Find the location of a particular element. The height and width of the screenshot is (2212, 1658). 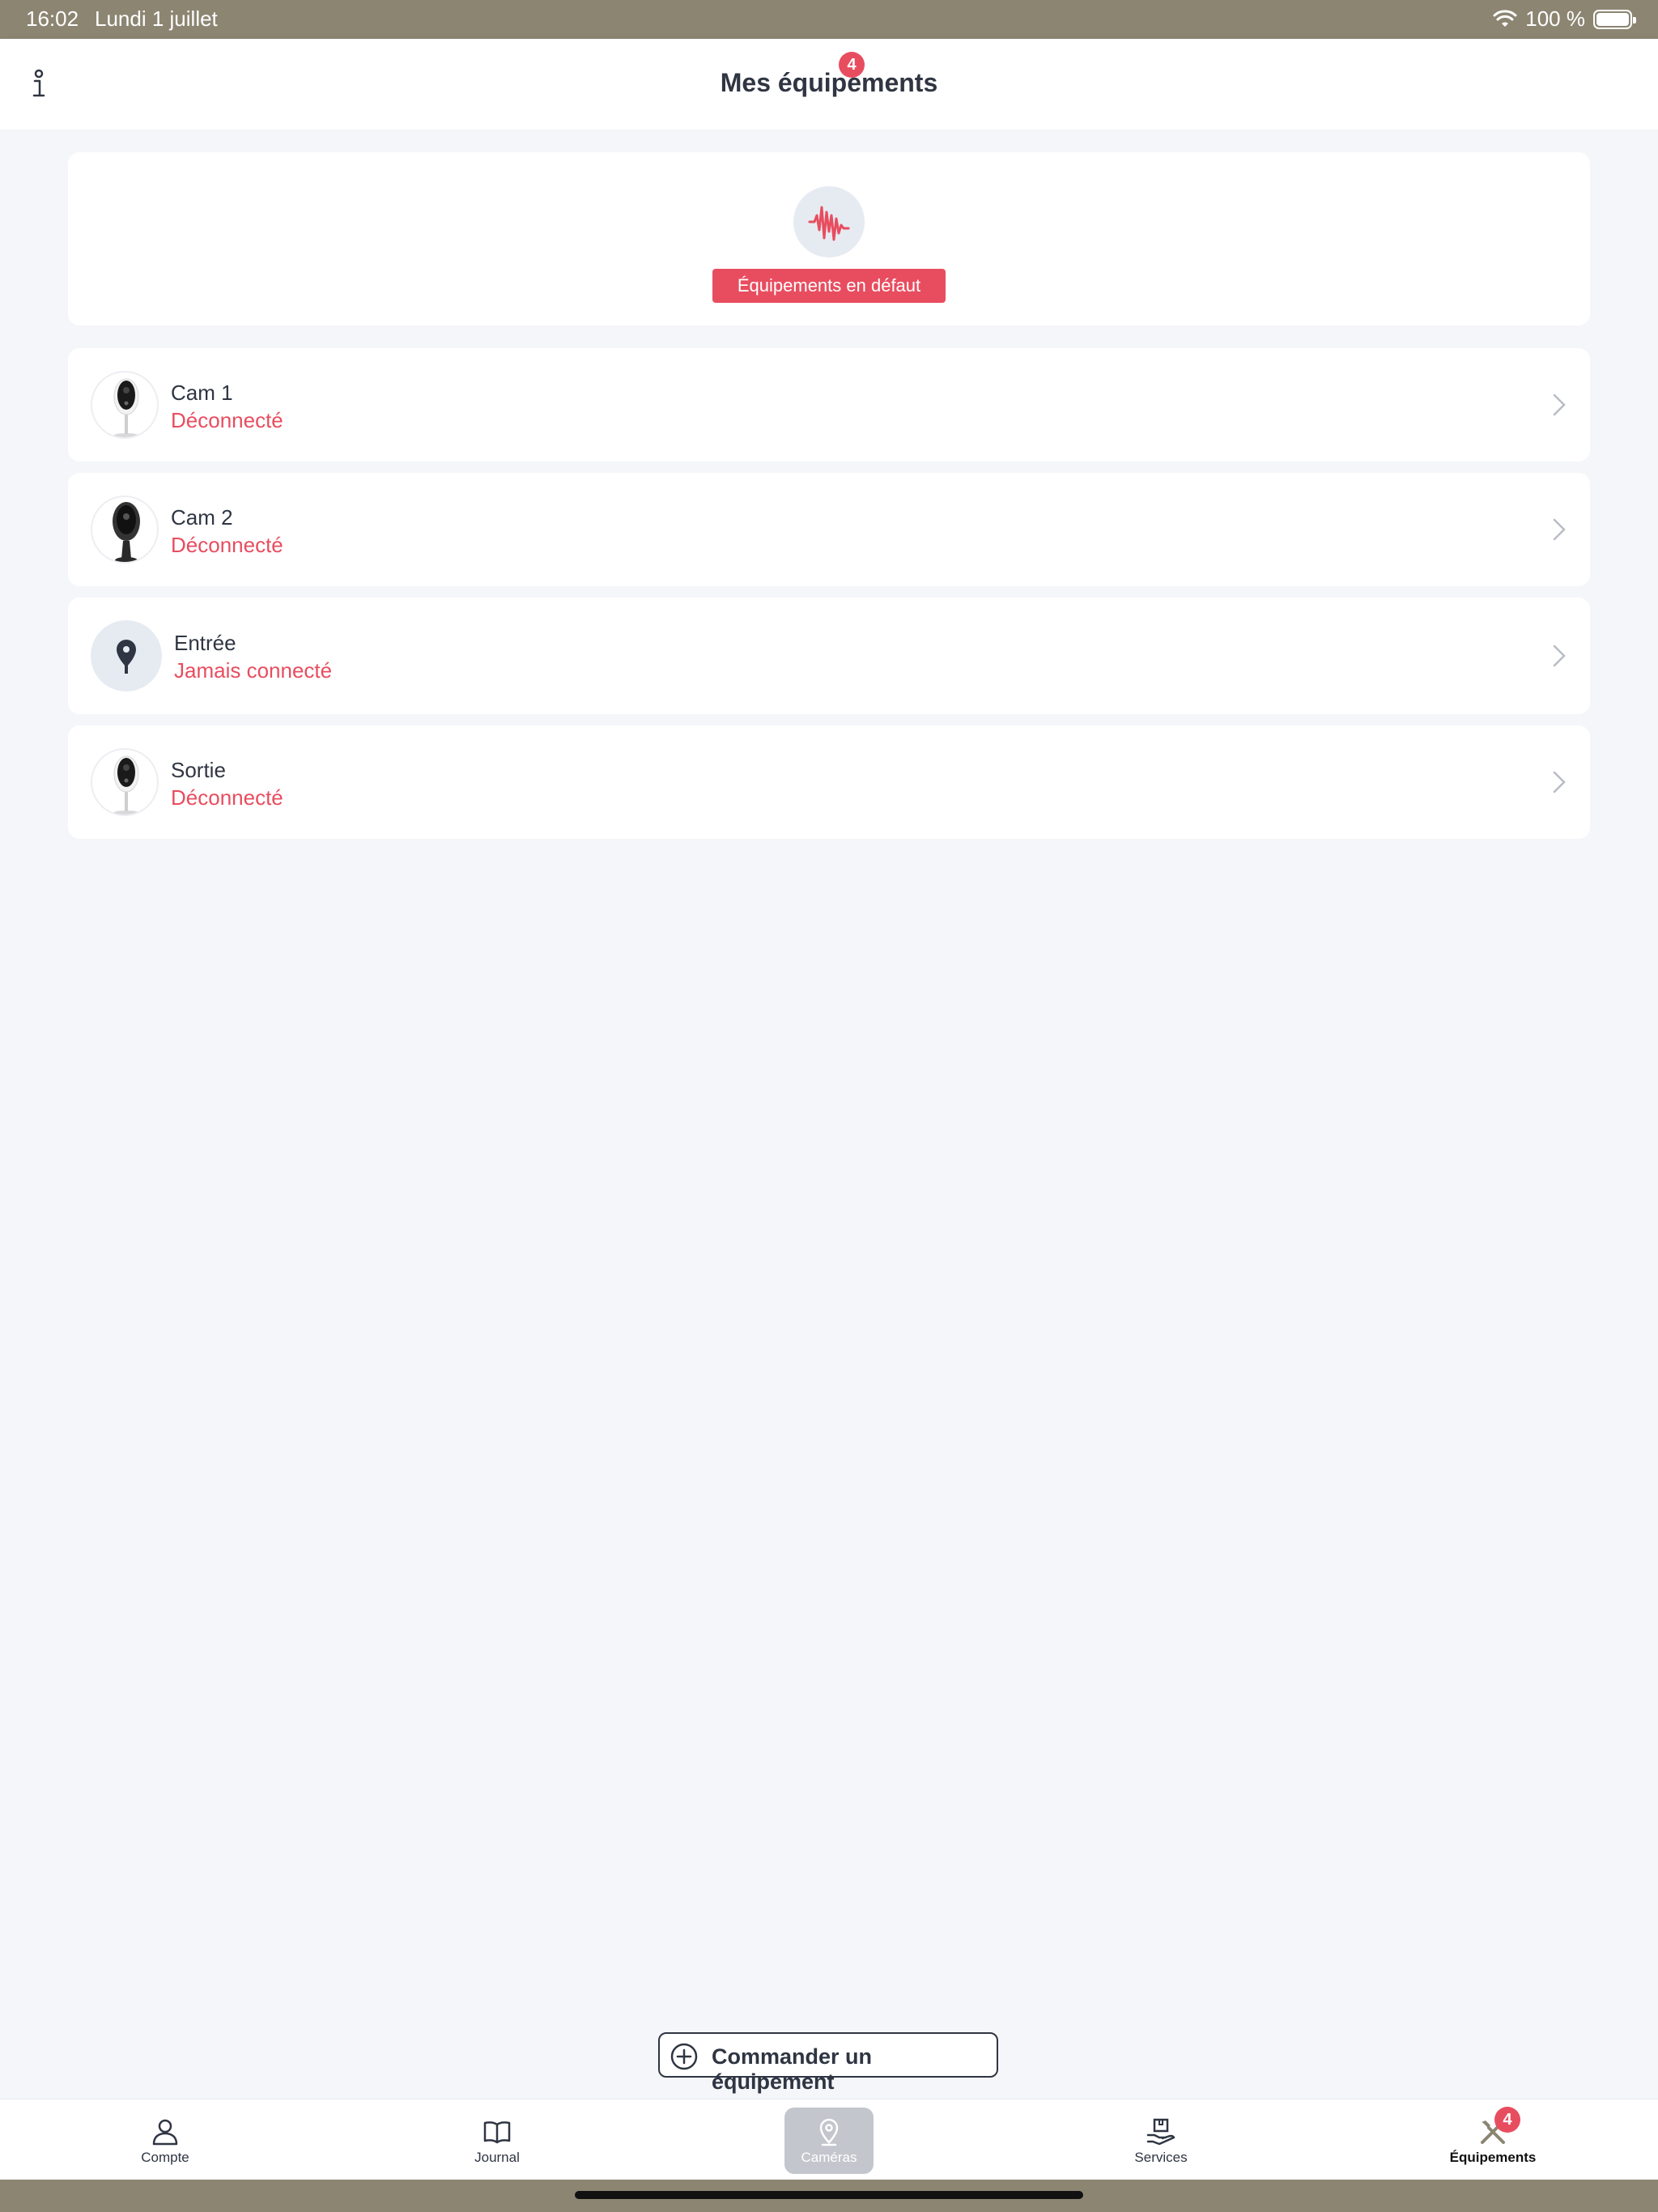

book-icon is located at coordinates (497, 2132).